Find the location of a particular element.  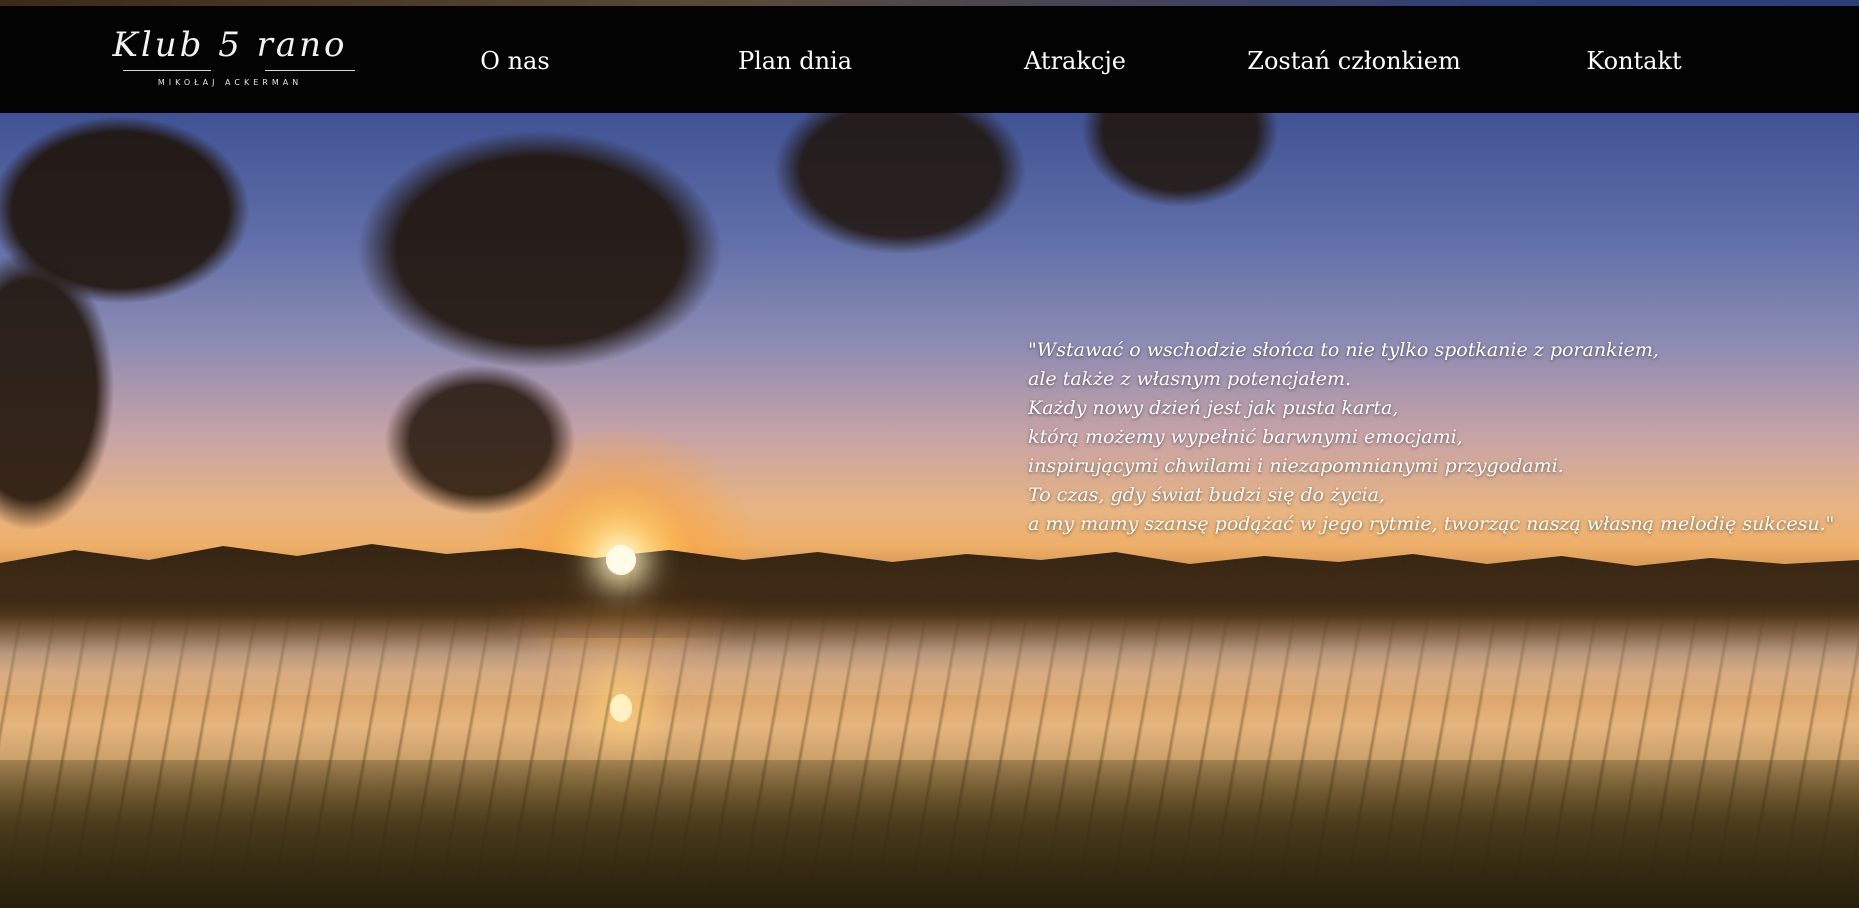

logo-divider-left is located at coordinates (167, 70).